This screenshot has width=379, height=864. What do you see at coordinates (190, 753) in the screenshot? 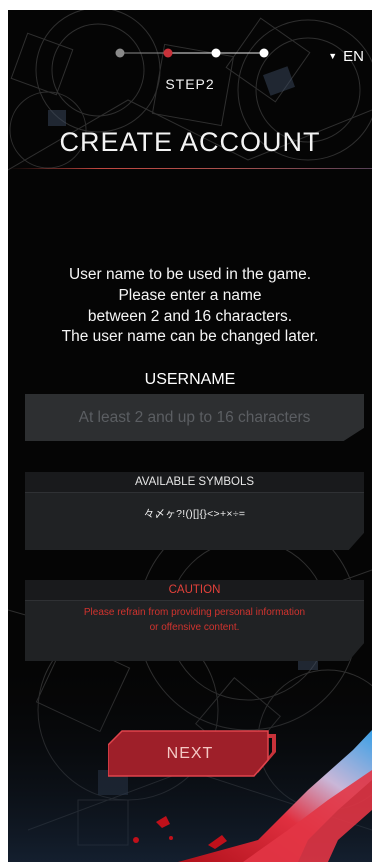
I see `next-button-label: NEXT` at bounding box center [190, 753].